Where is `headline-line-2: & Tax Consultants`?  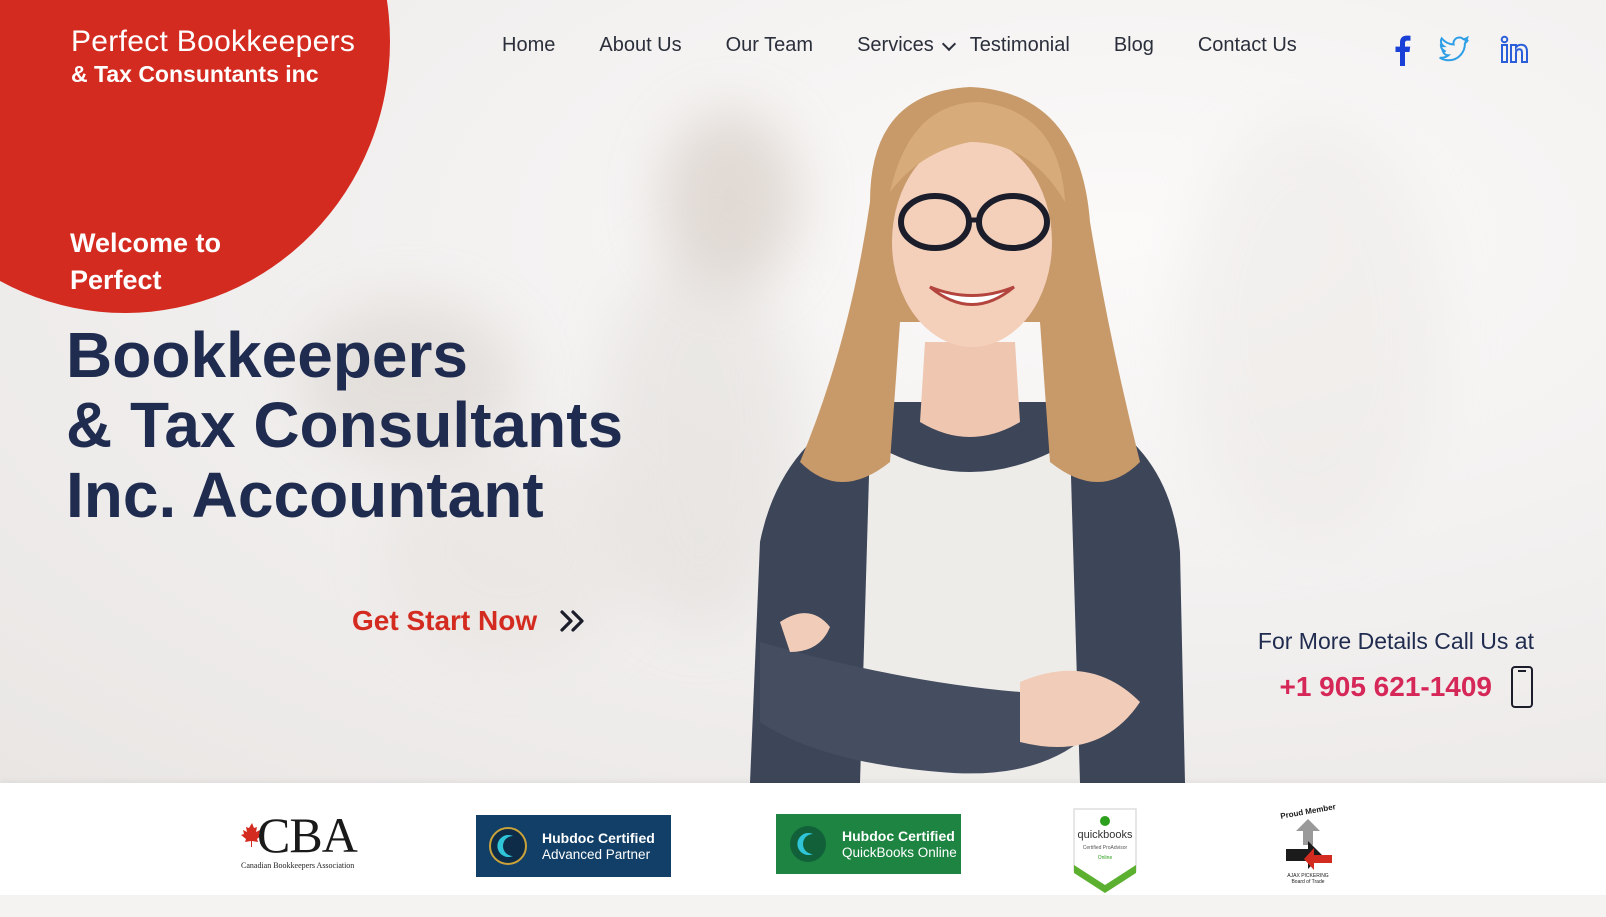 headline-line-2: & Tax Consultants is located at coordinates (345, 425).